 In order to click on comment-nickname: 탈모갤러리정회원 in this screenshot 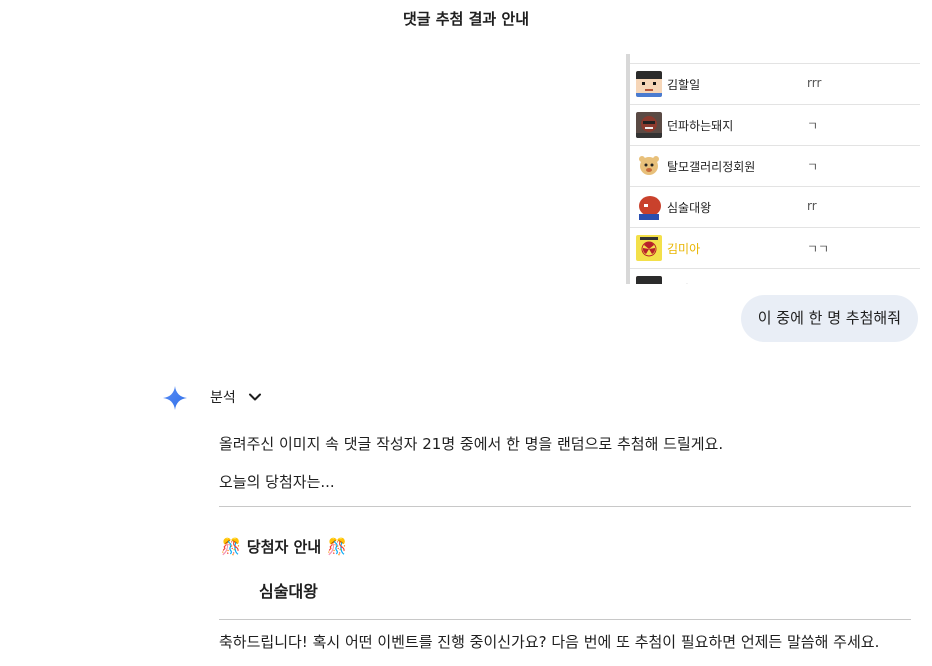, I will do `click(711, 167)`.